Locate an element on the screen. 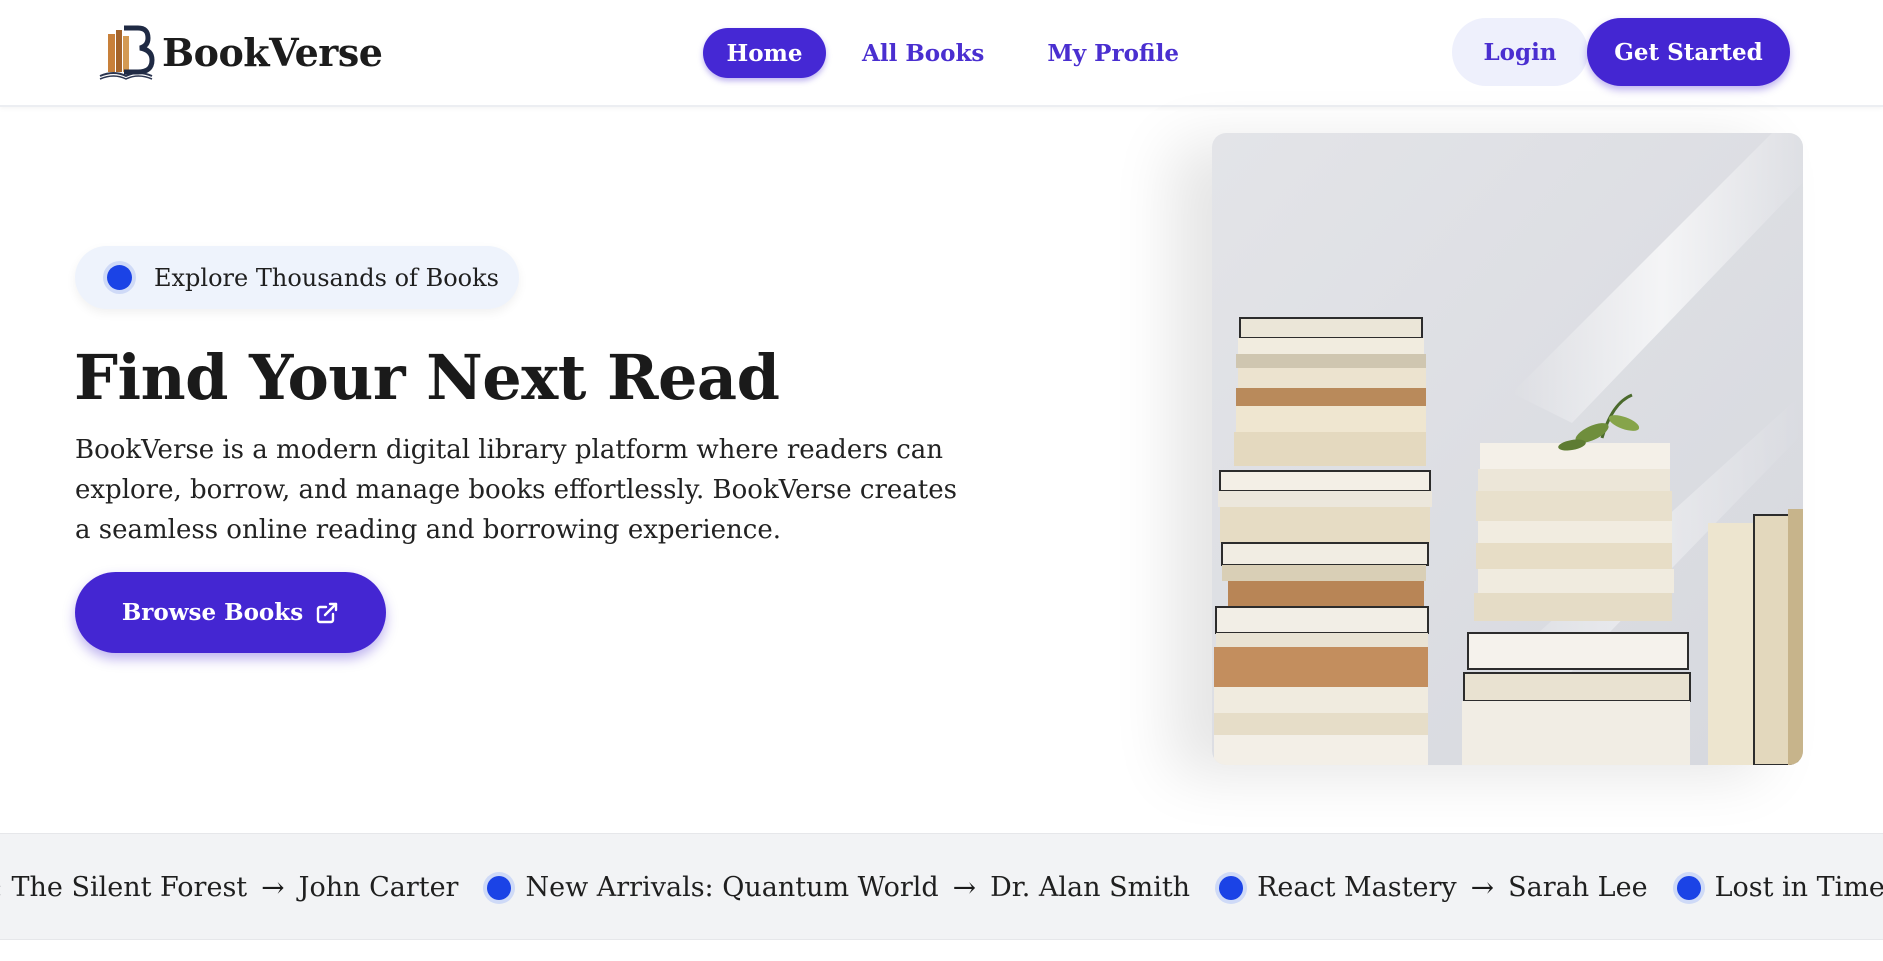  login-button: Login is located at coordinates (1520, 52).